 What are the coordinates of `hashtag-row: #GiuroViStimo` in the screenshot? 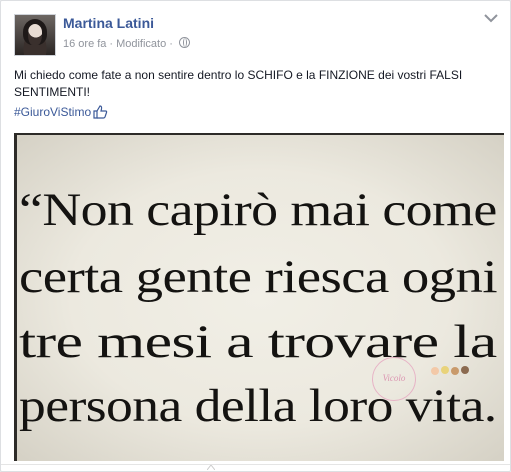 It's located at (61, 112).